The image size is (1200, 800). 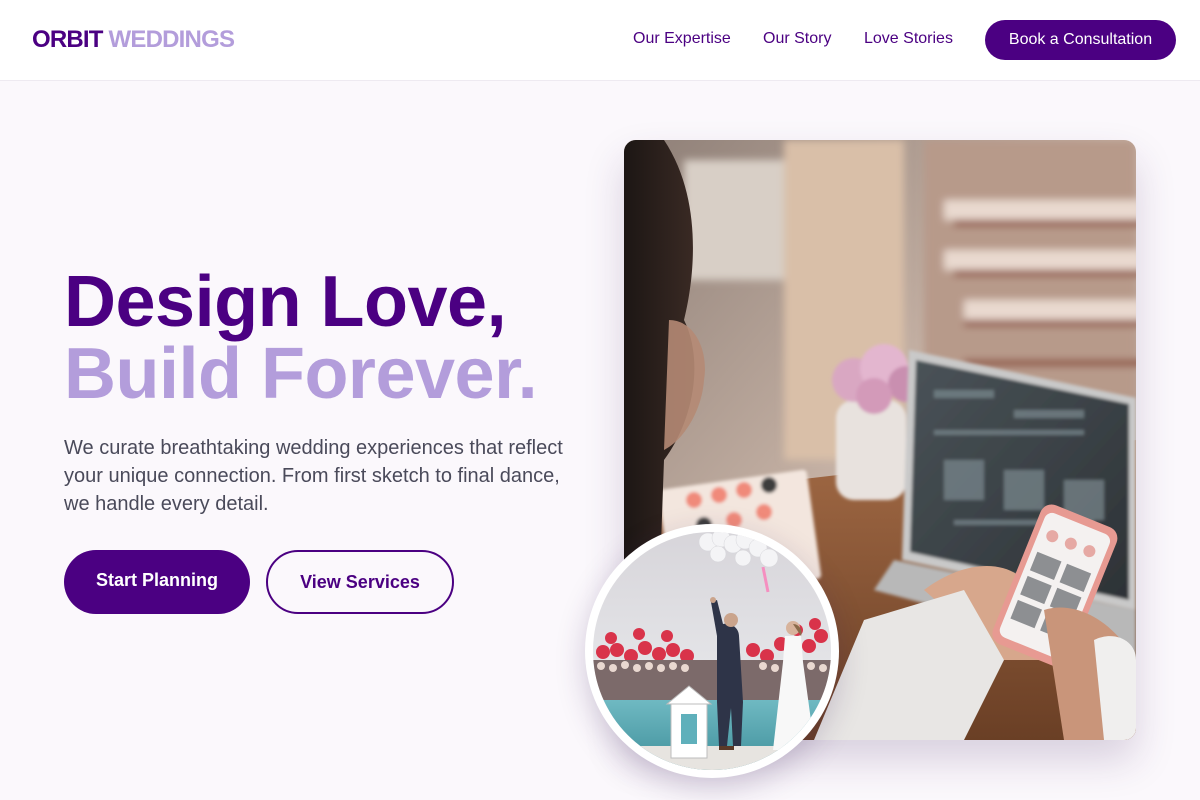 I want to click on nav-link-our-story: Our Story, so click(x=797, y=39).